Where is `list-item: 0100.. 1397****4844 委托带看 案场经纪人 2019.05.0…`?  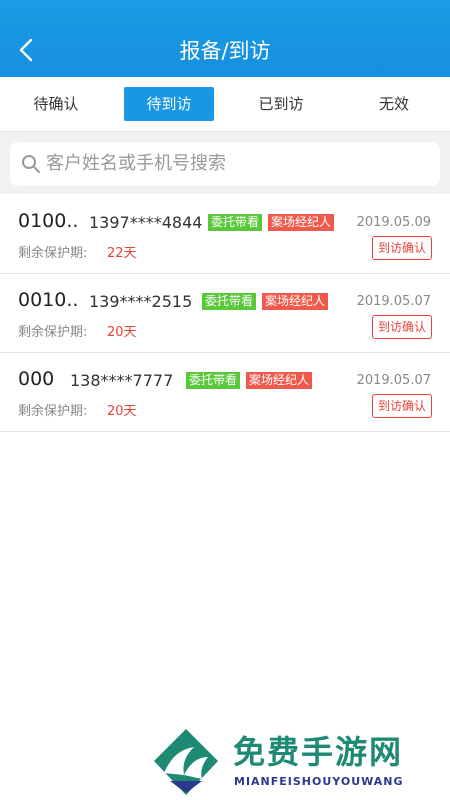 list-item: 0100.. 1397****4844 委托带看 案场经纪人 2019.05.0… is located at coordinates (225, 235).